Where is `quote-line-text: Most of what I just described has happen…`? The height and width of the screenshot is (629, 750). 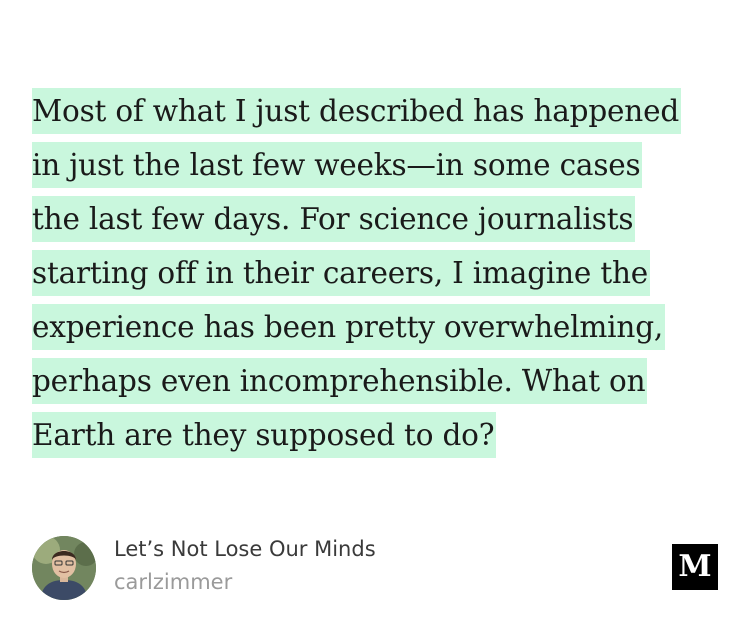 quote-line-text: Most of what I just described has happen… is located at coordinates (357, 111).